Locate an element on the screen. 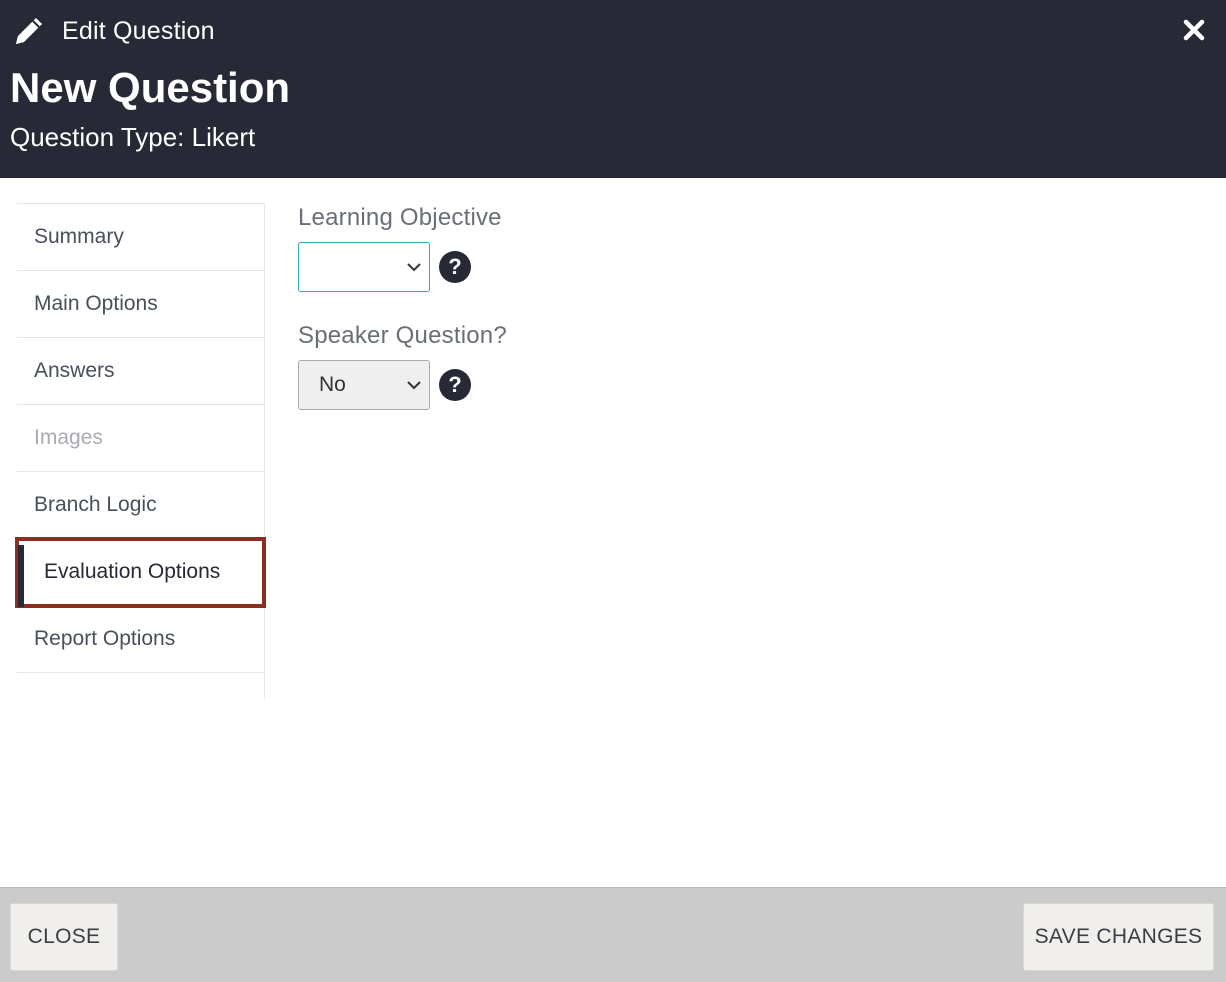 This screenshot has height=982, width=1226. learning-objective-row: ? is located at coordinates (402, 267).